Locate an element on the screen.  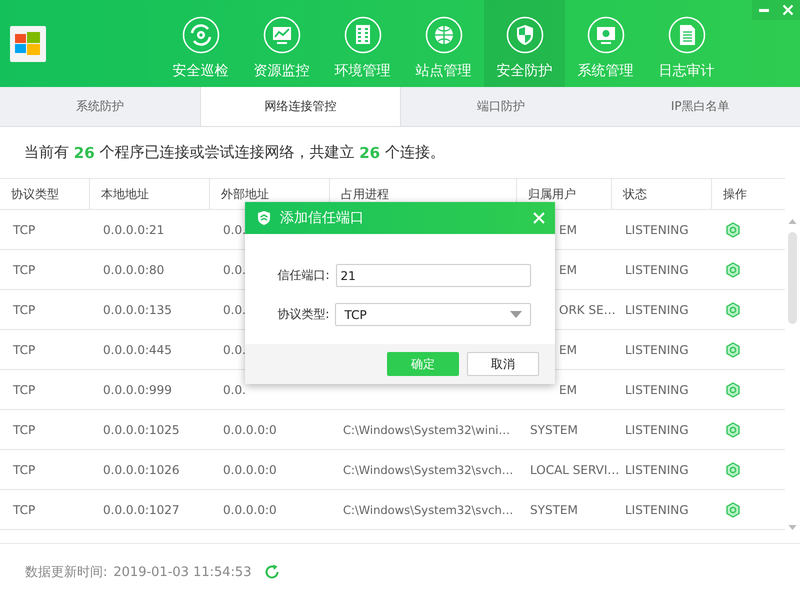
refresh-button is located at coordinates (272, 572).